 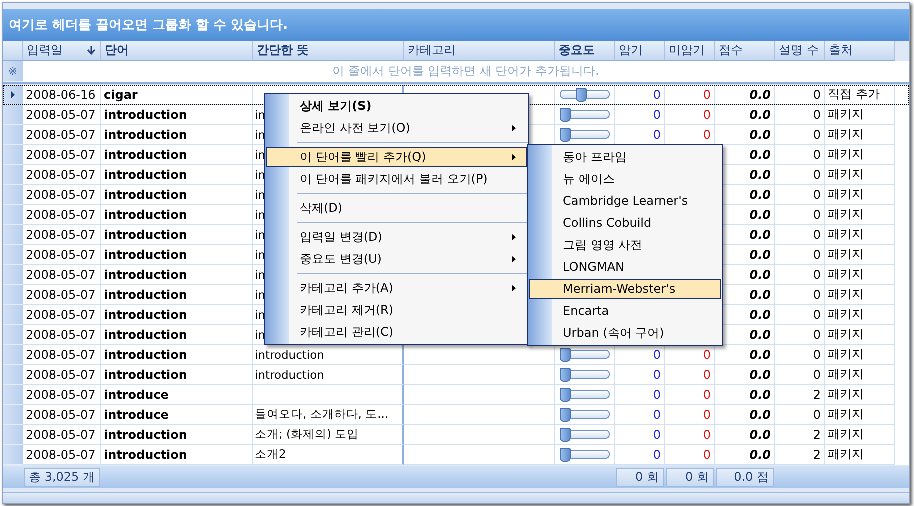 What do you see at coordinates (62, 455) in the screenshot?
I see `date-cell: 2008-05-07` at bounding box center [62, 455].